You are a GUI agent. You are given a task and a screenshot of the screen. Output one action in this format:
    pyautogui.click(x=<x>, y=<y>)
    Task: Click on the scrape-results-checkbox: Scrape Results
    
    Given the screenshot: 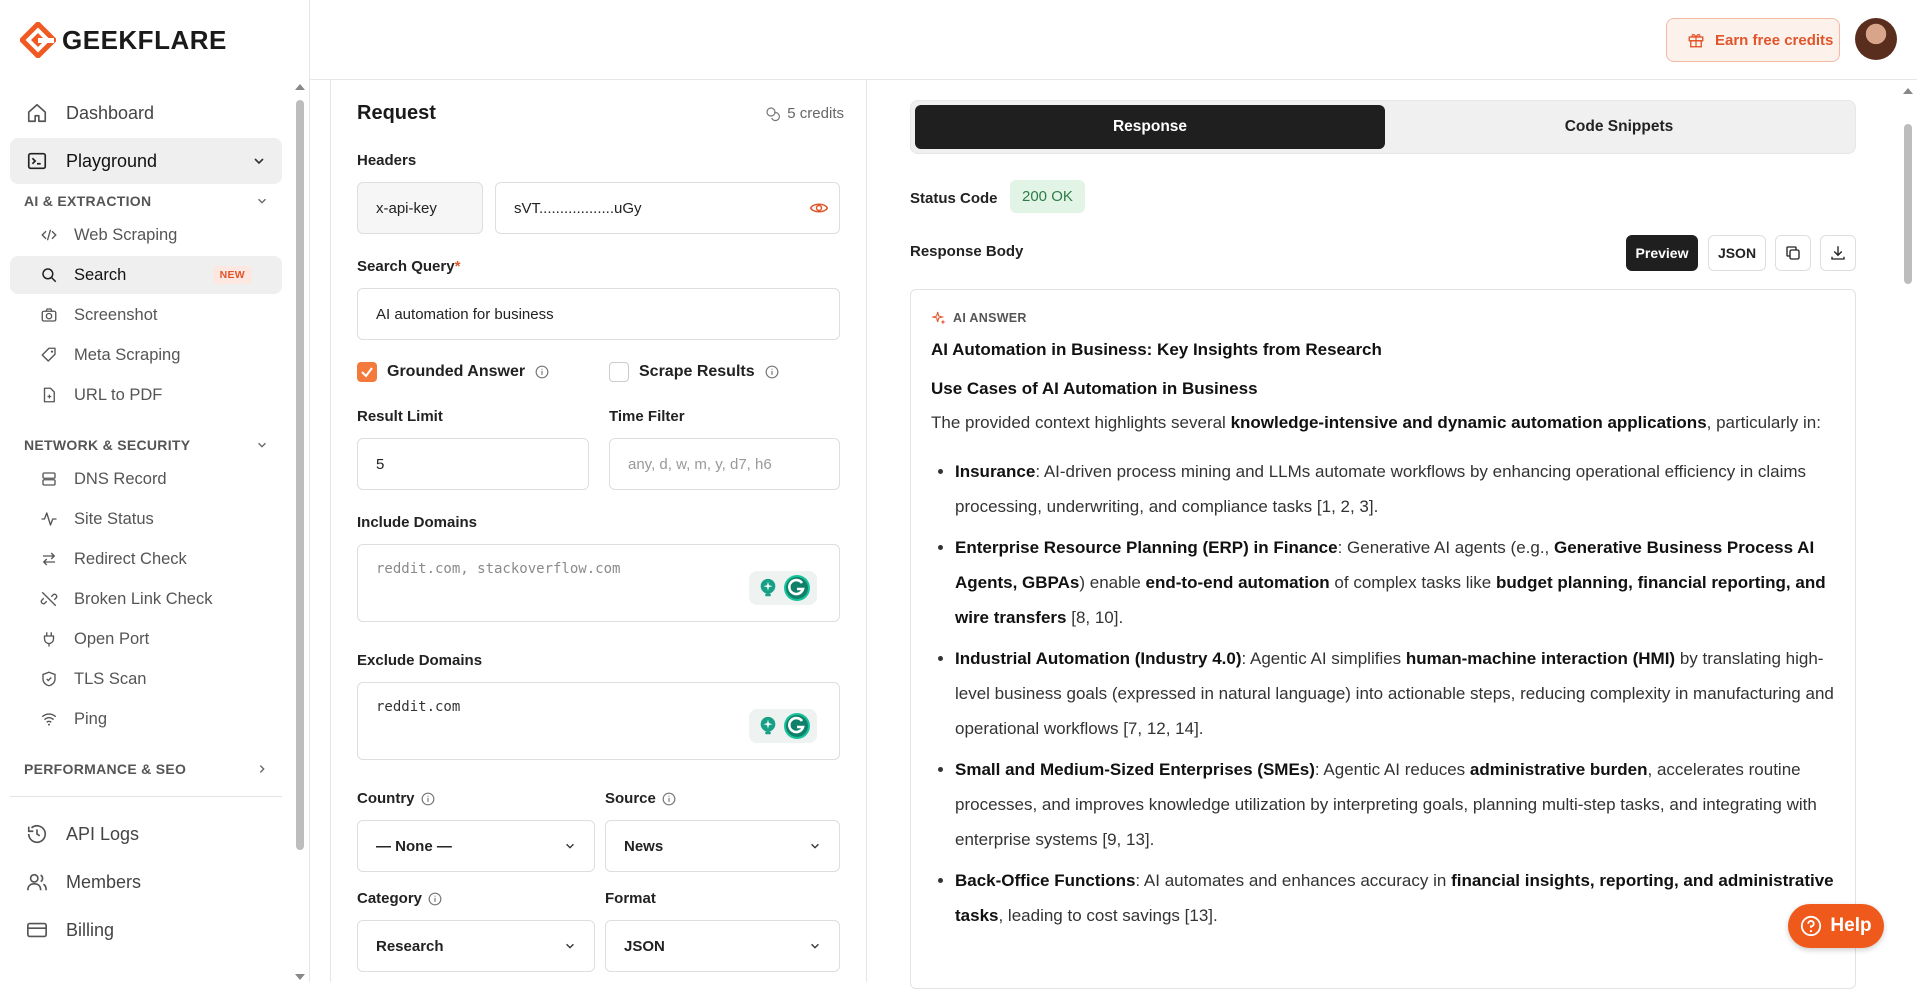 What is the action you would take?
    pyautogui.click(x=694, y=372)
    